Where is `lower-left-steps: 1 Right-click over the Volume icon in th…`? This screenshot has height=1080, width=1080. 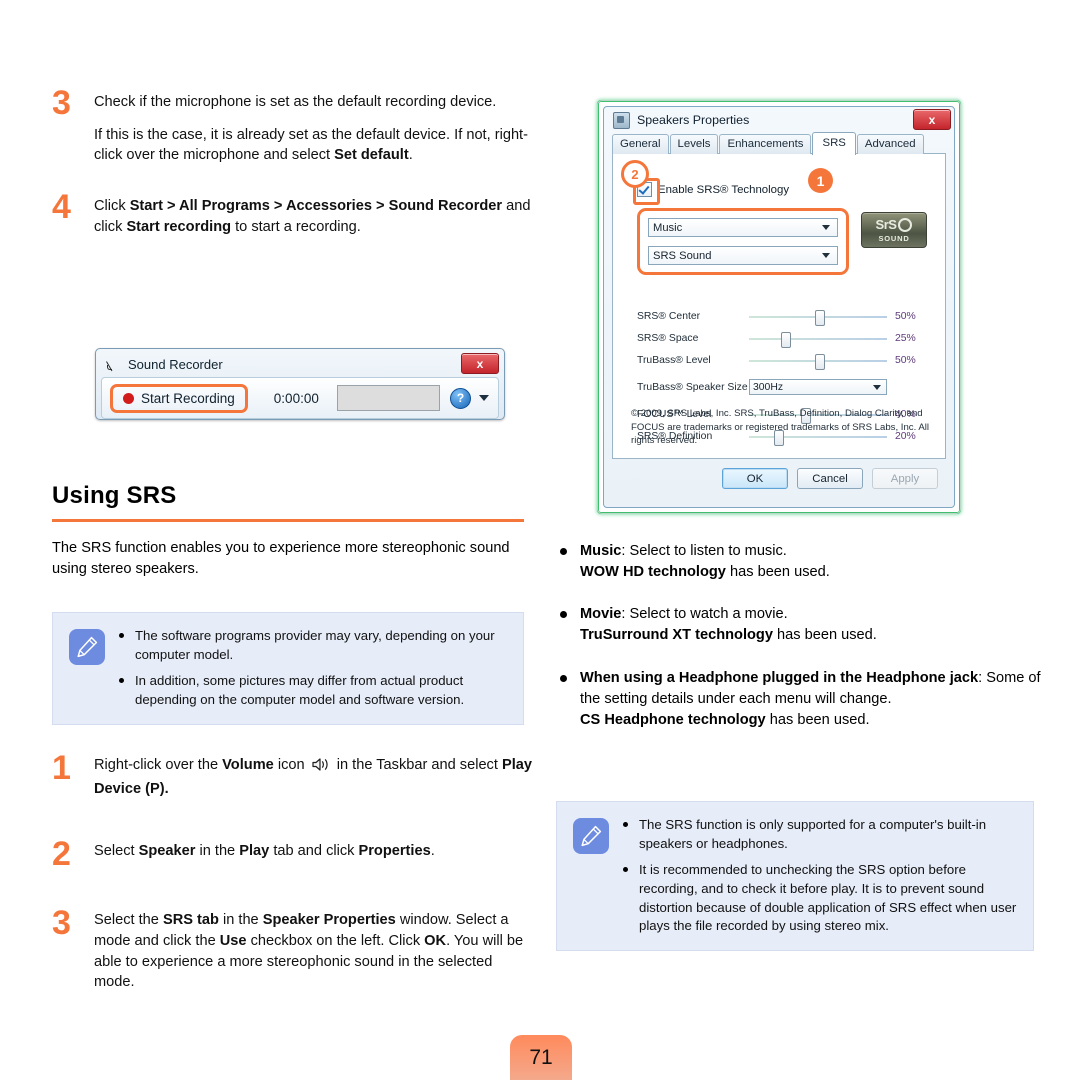 lower-left-steps: 1 Right-click over the Volume icon in th… is located at coordinates (292, 872).